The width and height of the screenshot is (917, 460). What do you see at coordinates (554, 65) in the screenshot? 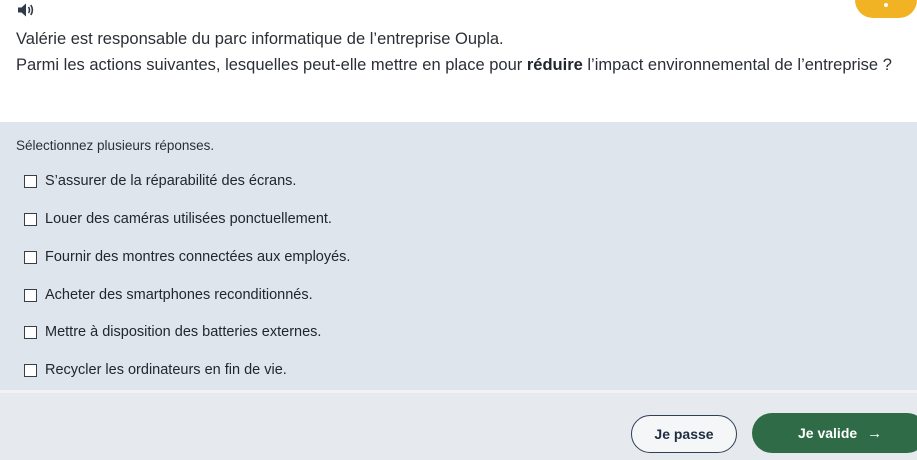
I see `prompt-emphasis: réduire` at bounding box center [554, 65].